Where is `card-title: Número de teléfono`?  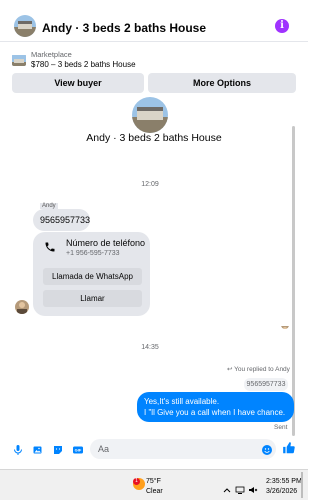 card-title: Número de teléfono is located at coordinates (106, 243).